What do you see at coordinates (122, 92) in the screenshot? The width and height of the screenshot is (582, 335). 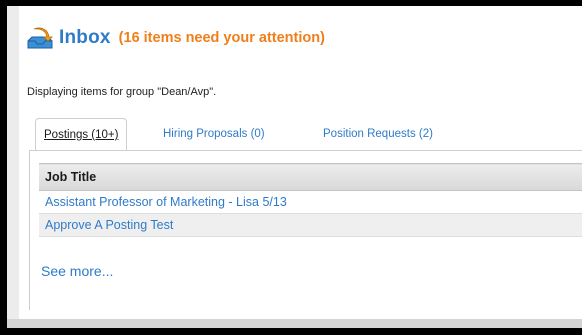 I see `group-description: Displaying items for group "Dean/Avp".` at bounding box center [122, 92].